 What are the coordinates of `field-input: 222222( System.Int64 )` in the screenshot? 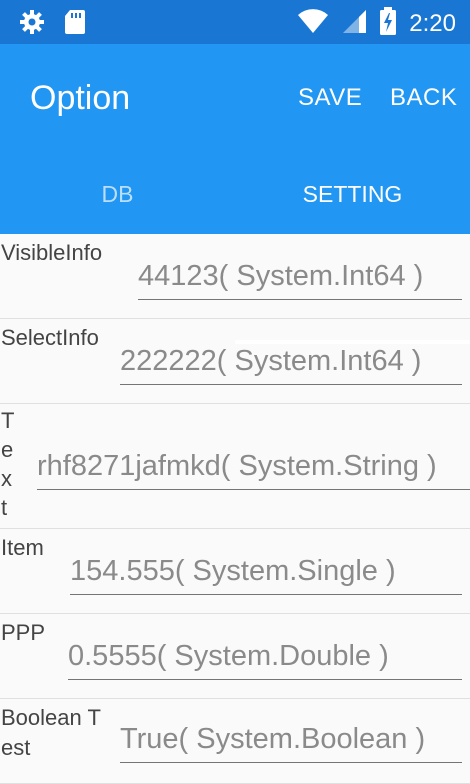 It's located at (291, 363).